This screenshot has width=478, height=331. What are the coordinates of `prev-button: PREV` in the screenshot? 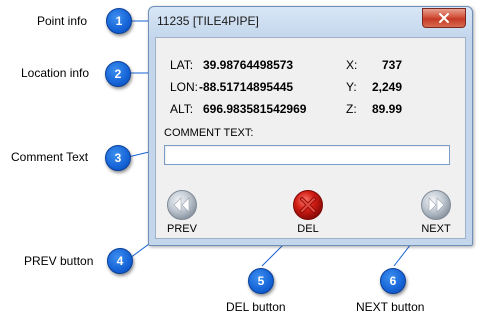 It's located at (182, 212).